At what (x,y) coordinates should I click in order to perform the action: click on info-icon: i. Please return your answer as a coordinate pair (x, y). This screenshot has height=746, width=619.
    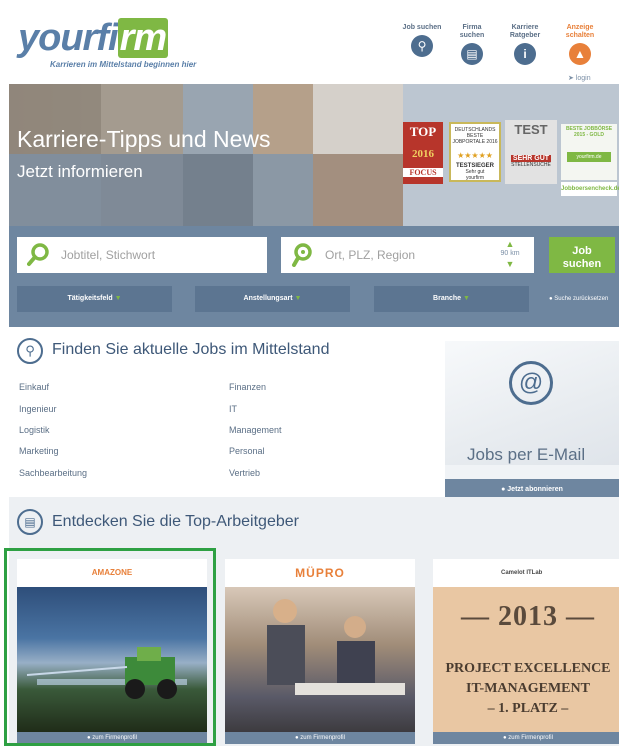
    Looking at the image, I should click on (525, 54).